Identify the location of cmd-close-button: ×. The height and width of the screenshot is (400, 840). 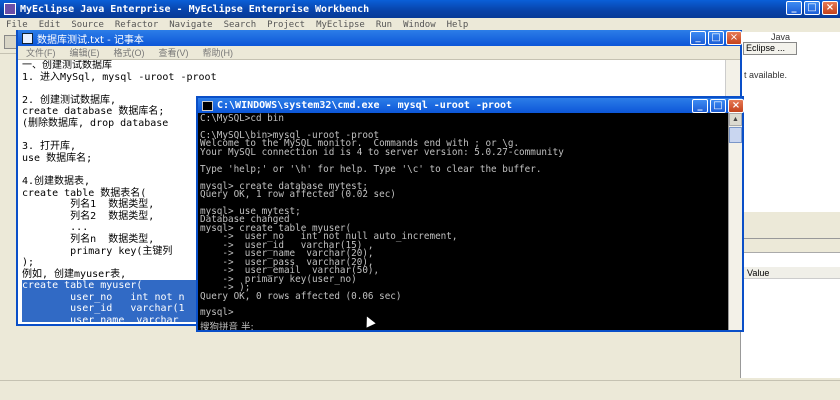
(736, 106).